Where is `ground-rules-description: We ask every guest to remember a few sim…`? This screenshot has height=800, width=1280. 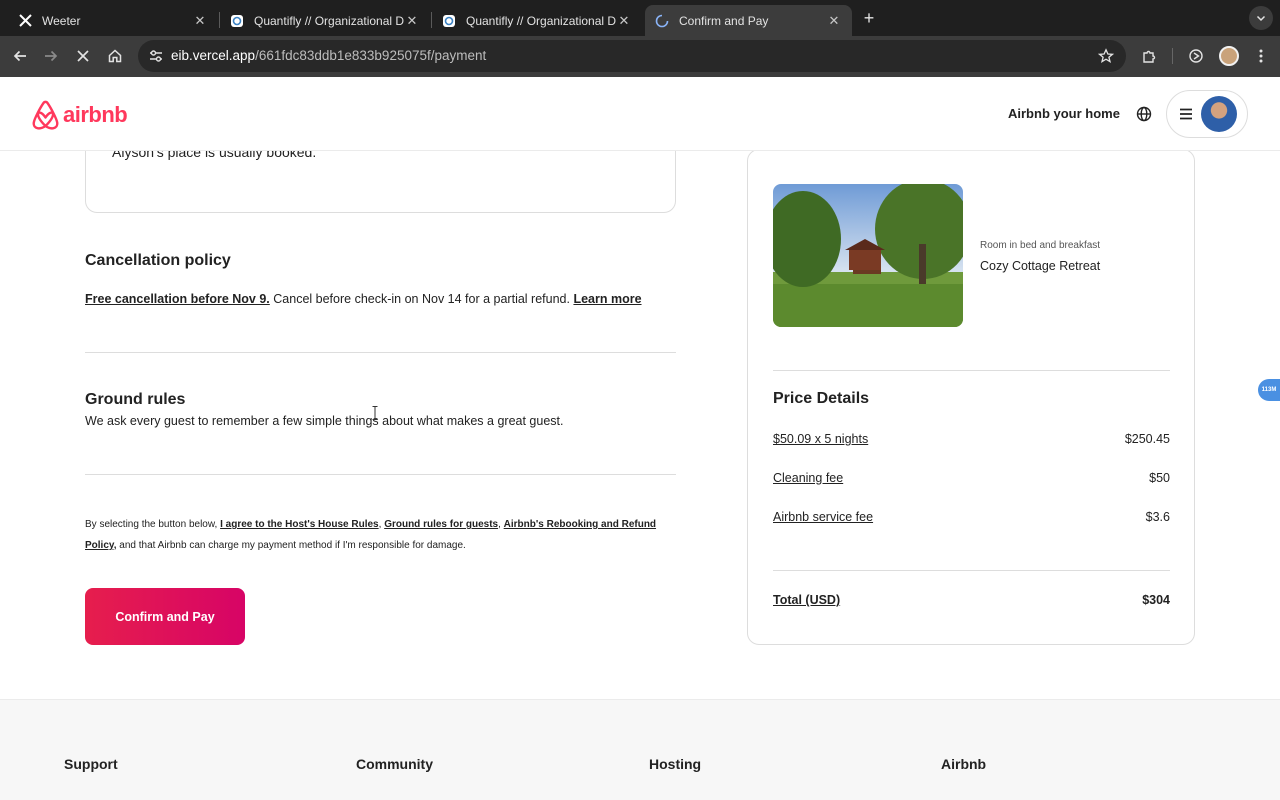 ground-rules-description: We ask every guest to remember a few sim… is located at coordinates (324, 421).